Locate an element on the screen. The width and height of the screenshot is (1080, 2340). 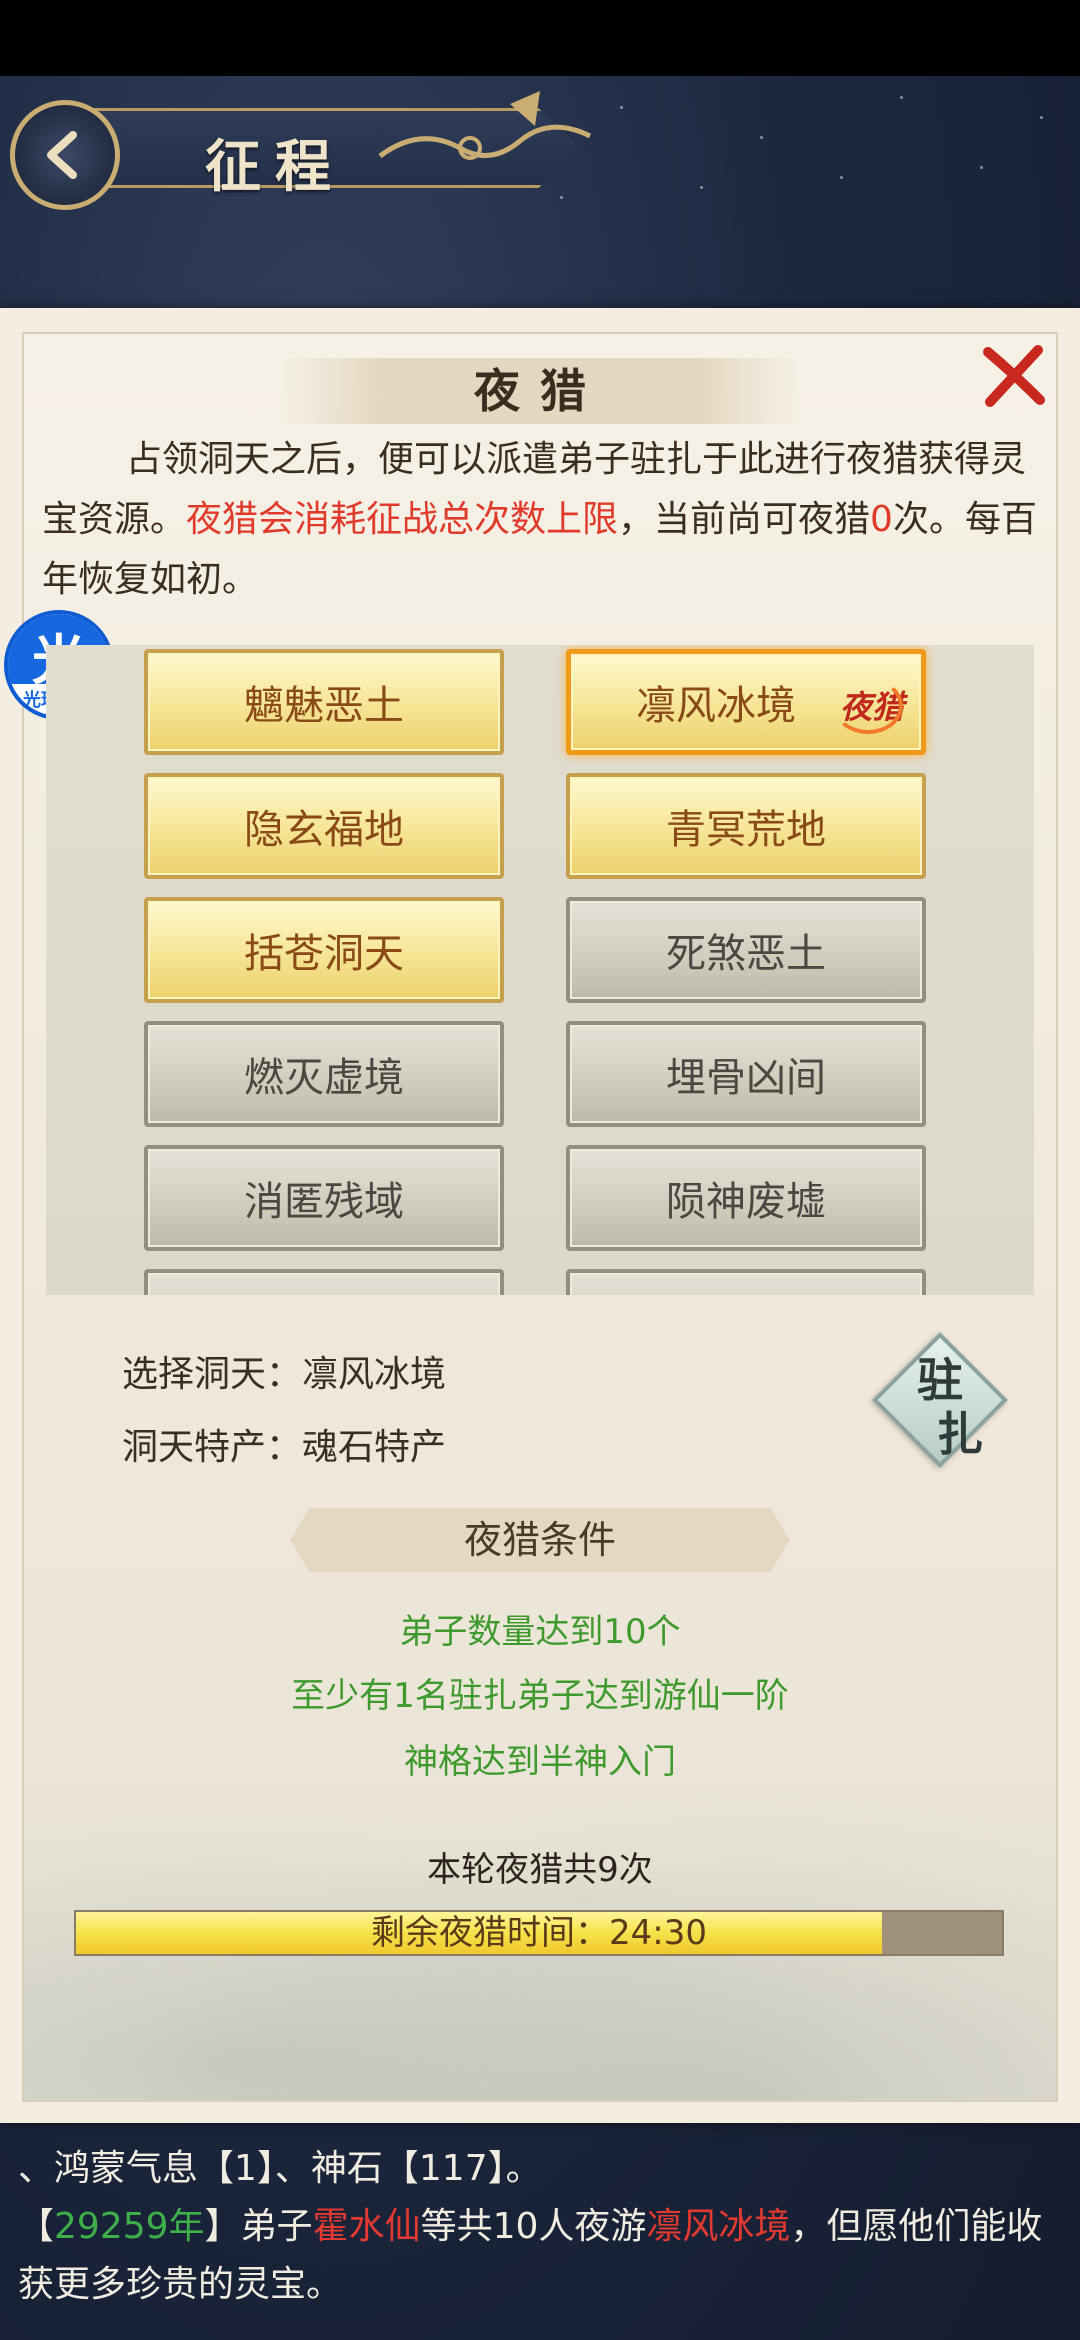
timer-label: 剩余夜猎时间：24:30 is located at coordinates (539, 1933).